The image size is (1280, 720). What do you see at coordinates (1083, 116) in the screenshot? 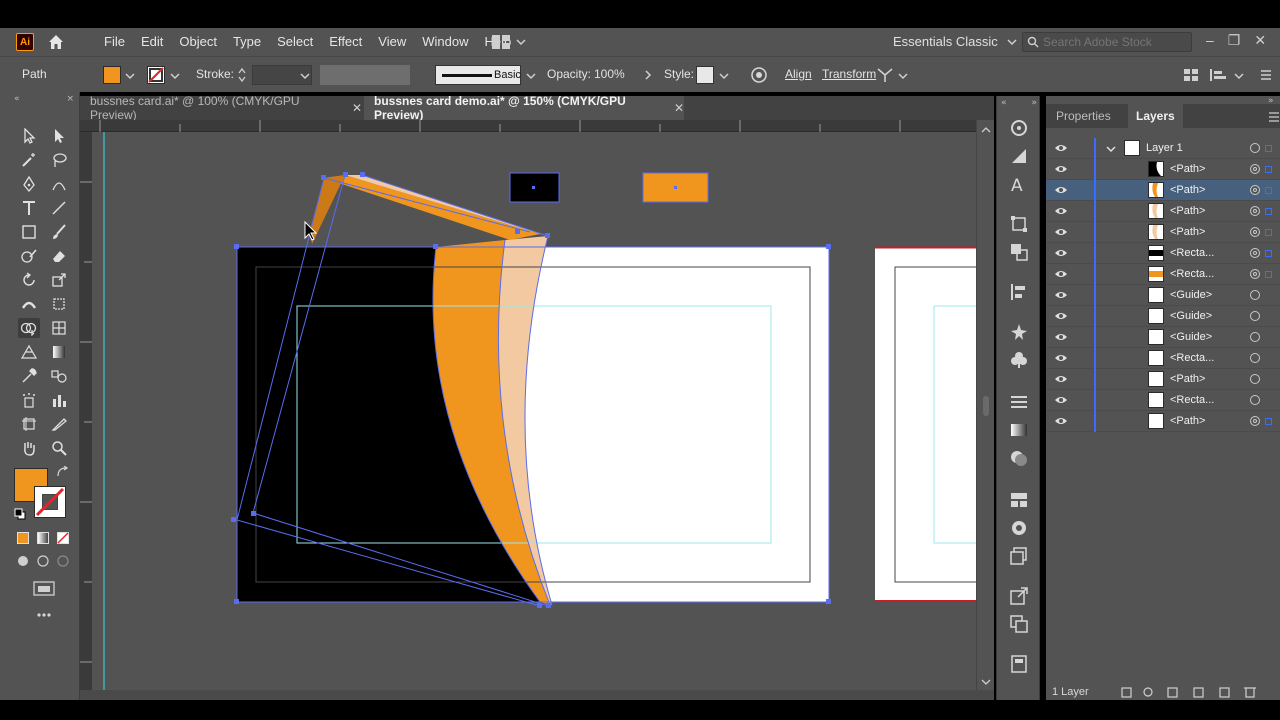
I see `tab-properties: Properties` at bounding box center [1083, 116].